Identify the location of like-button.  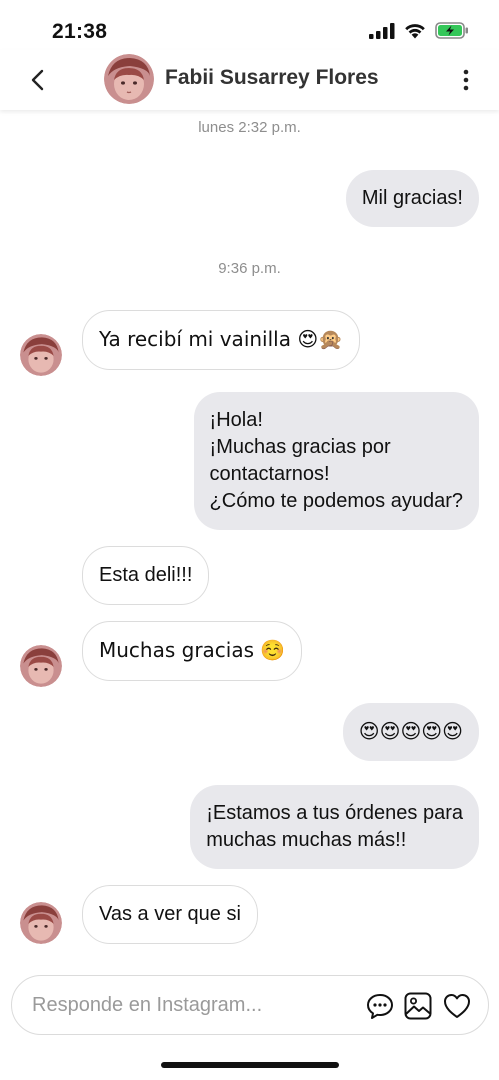
(457, 1006).